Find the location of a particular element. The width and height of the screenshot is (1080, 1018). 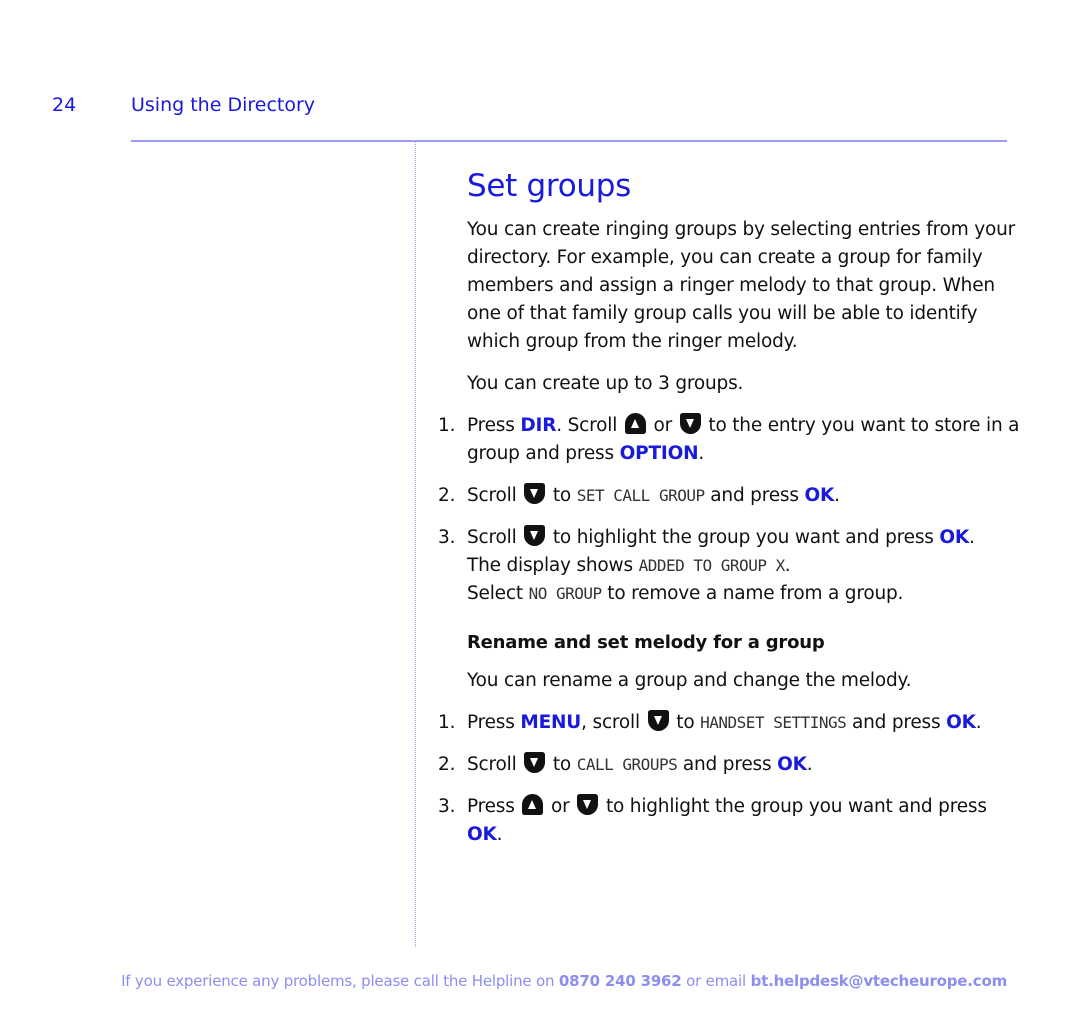

page-number: 24 is located at coordinates (64, 105).